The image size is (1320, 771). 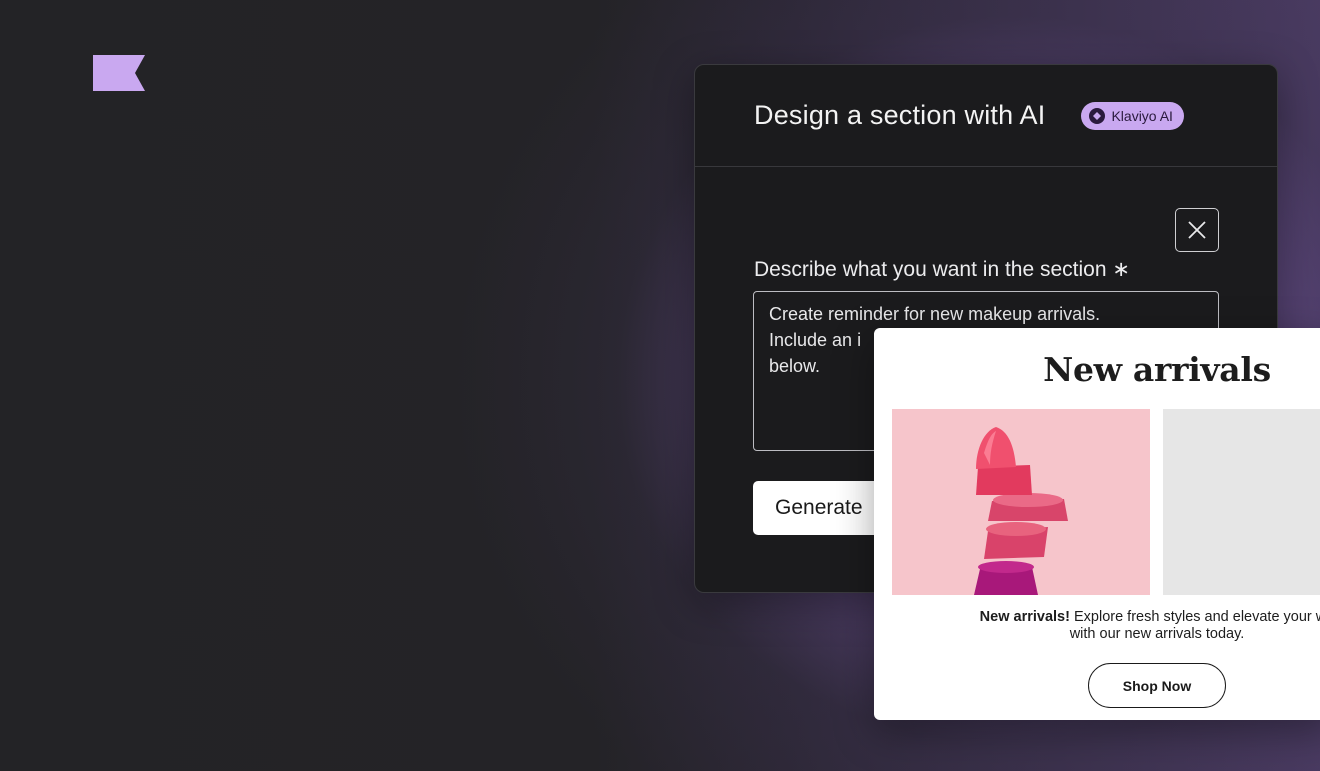 What do you see at coordinates (1157, 685) in the screenshot?
I see `shop-now-button: Shop Now` at bounding box center [1157, 685].